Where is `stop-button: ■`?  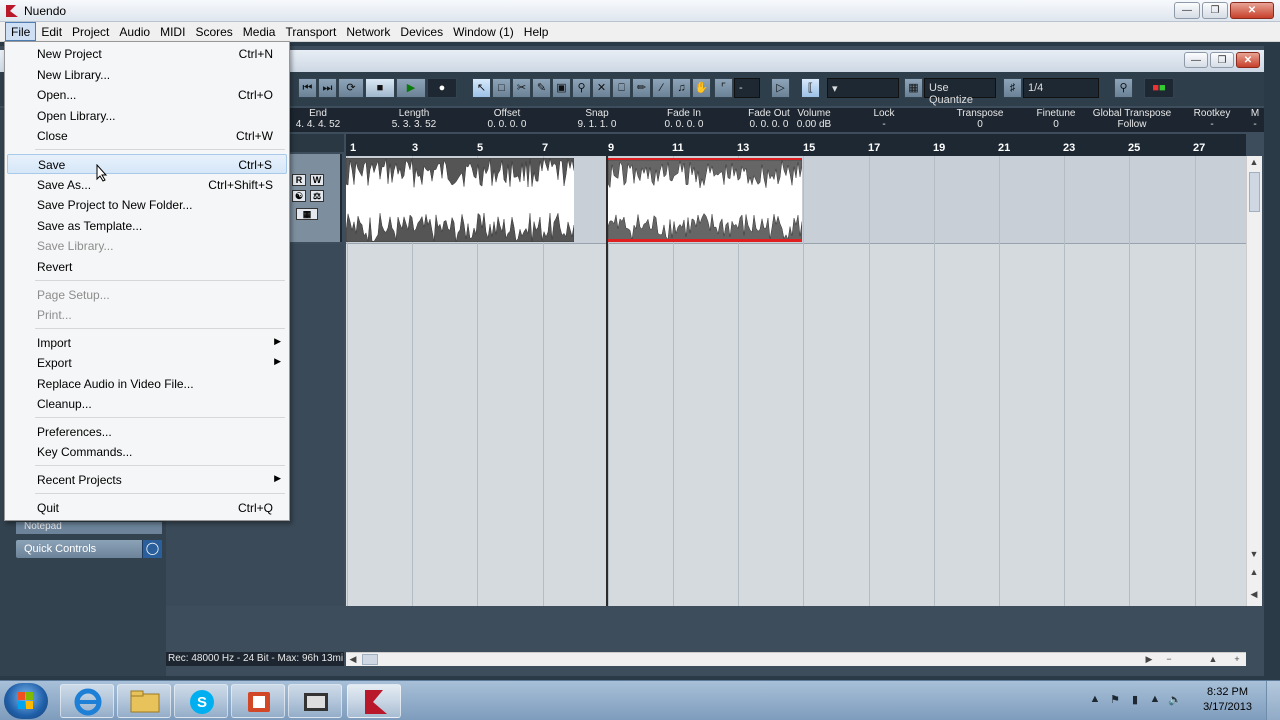
stop-button: ■ is located at coordinates (380, 88).